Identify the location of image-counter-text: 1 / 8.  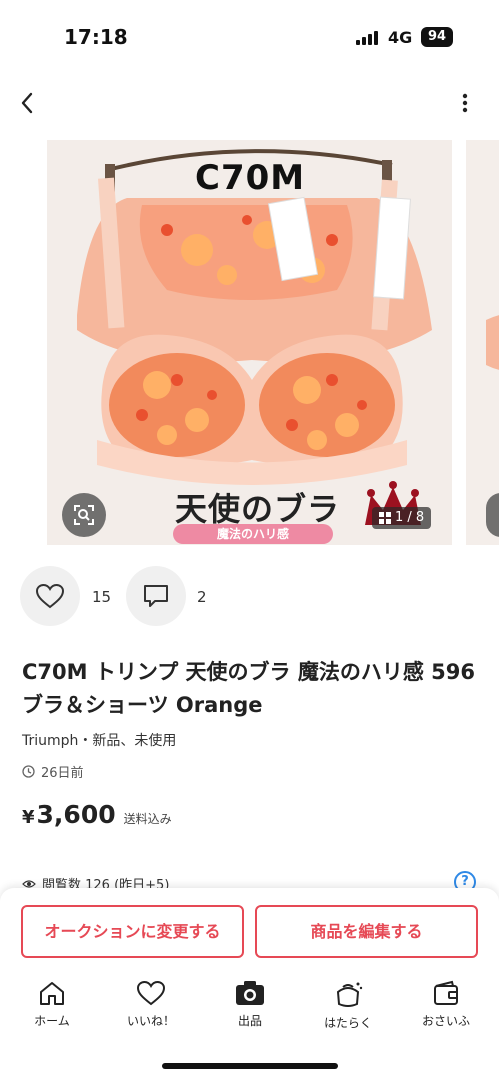
(410, 517).